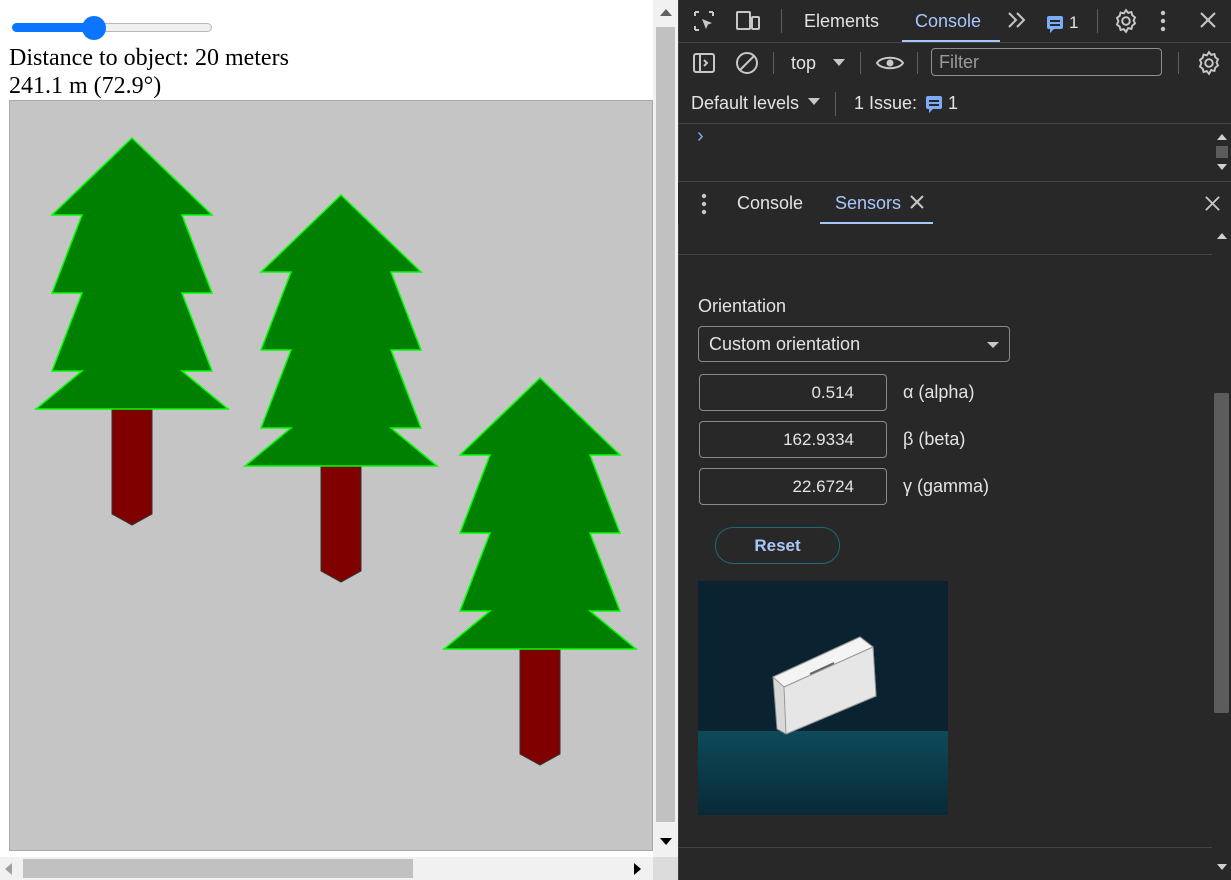 This screenshot has width=1231, height=880. What do you see at coordinates (917, 204) in the screenshot?
I see `close-sensors-tab-icon` at bounding box center [917, 204].